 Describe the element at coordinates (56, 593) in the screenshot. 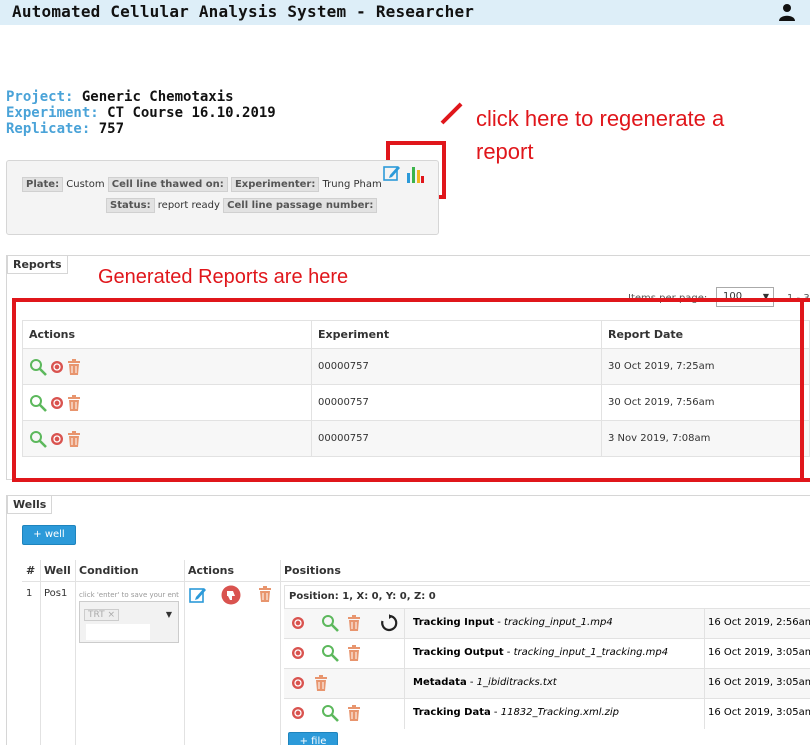

I see `well-row-name: Pos1` at that location.